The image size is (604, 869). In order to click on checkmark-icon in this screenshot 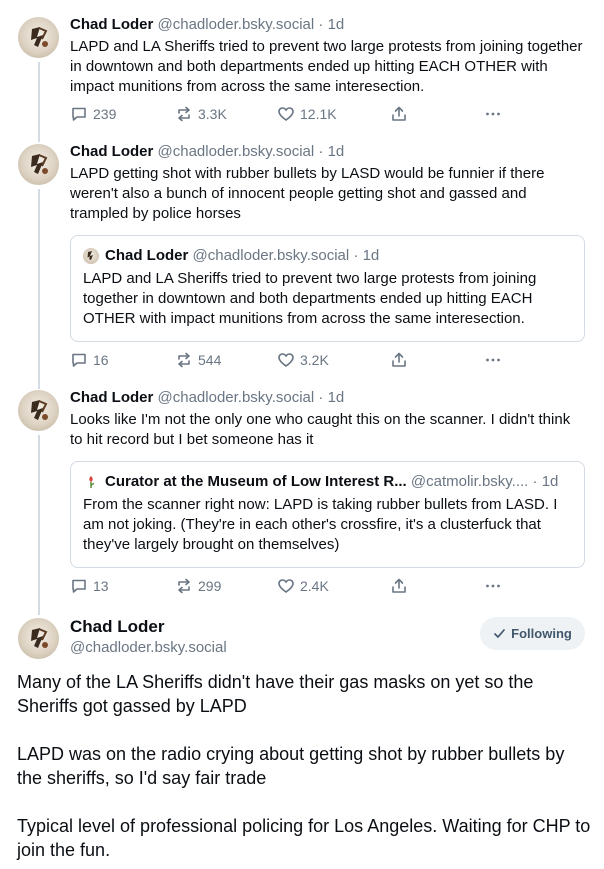, I will do `click(500, 633)`.